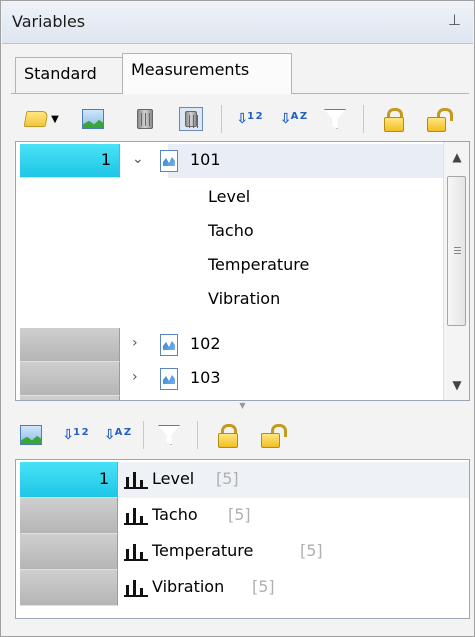 The image size is (475, 637). I want to click on tree-child-item: Temperature, so click(258, 264).